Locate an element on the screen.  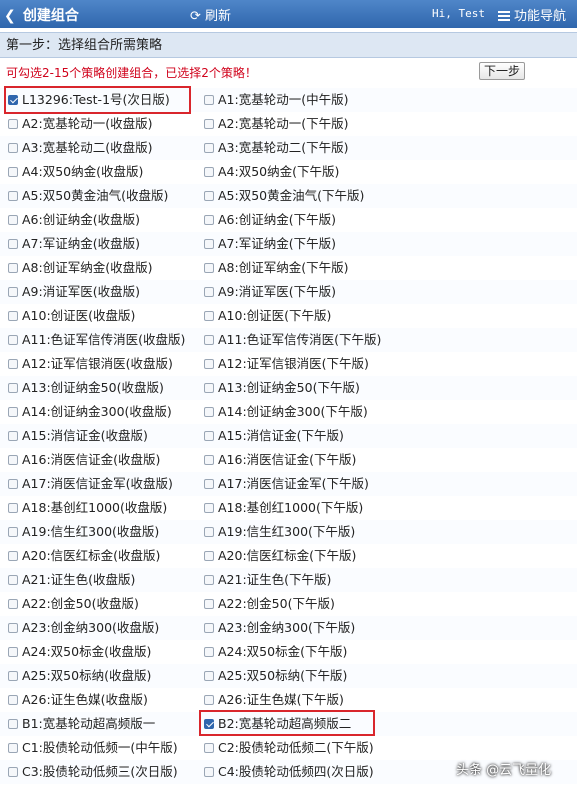
strategy-option: A24:双50标金(收盘版) is located at coordinates (79, 652).